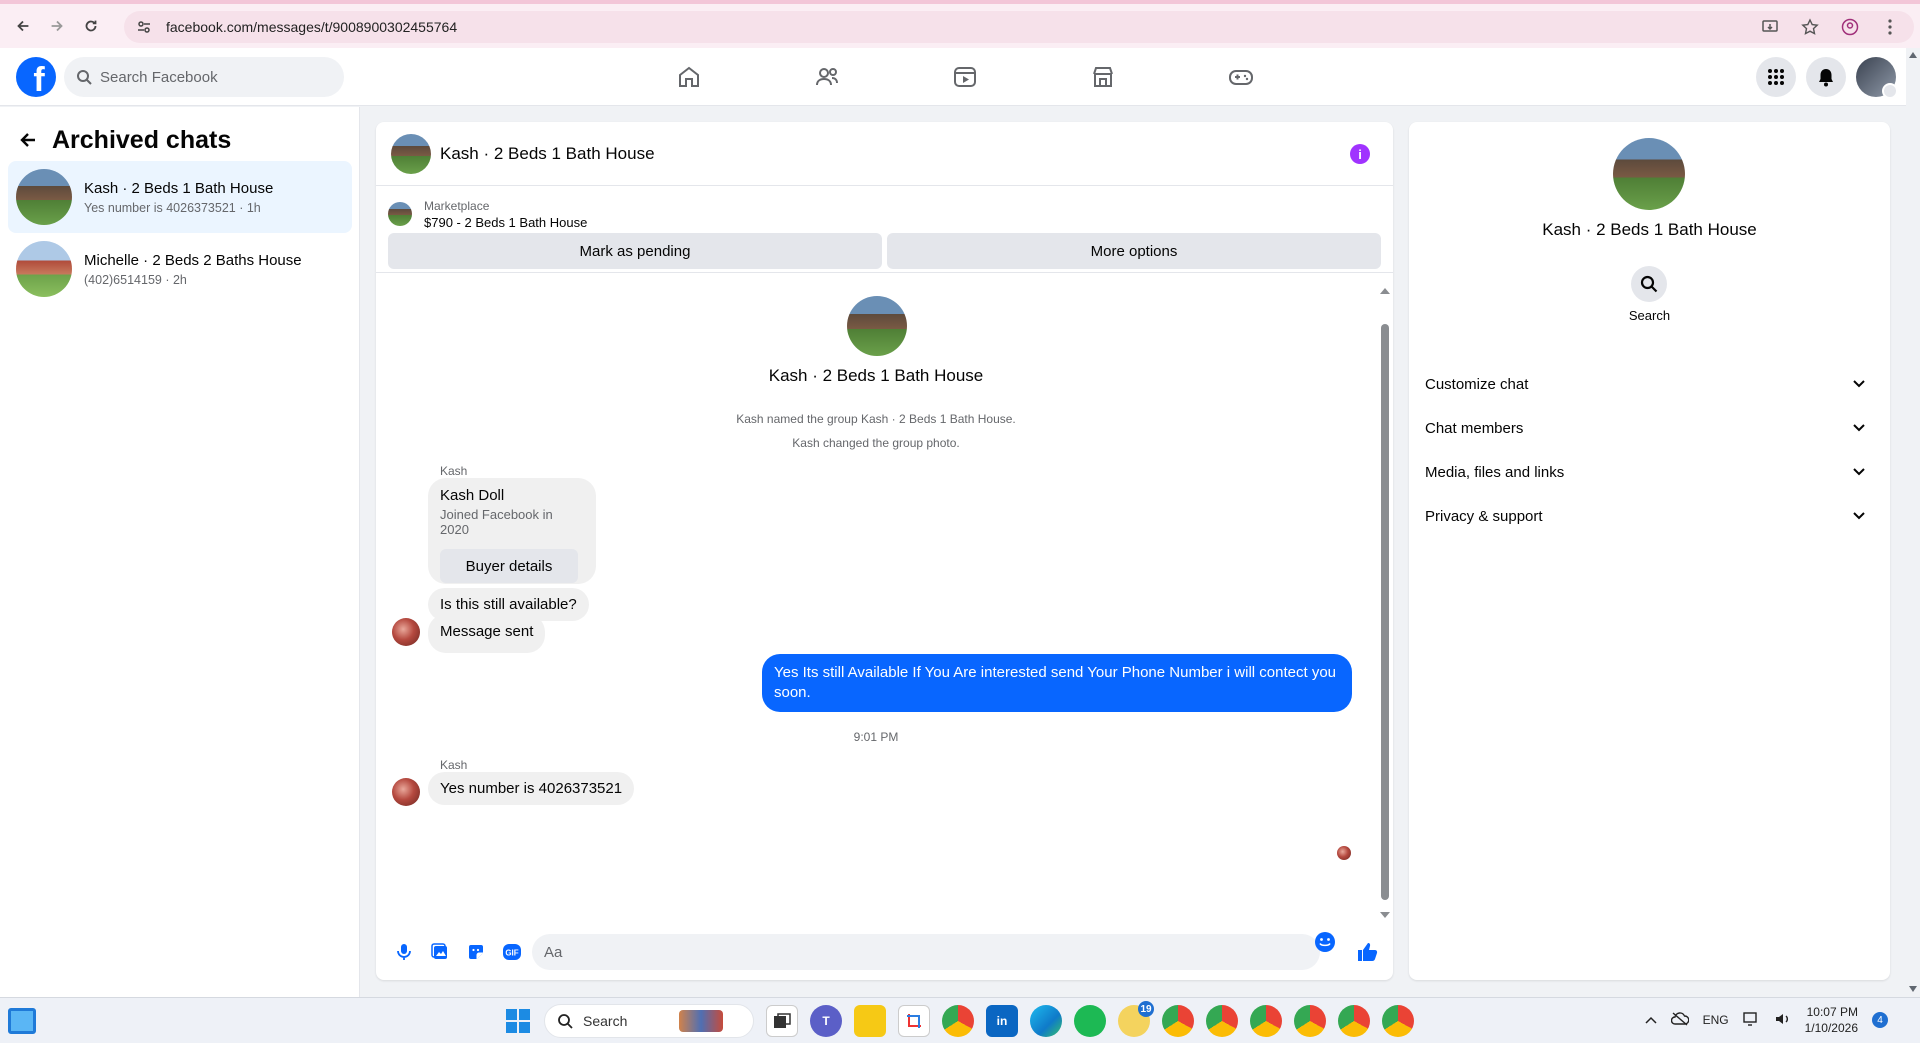 The image size is (1920, 1043). I want to click on message-composer: GIF Aa, so click(884, 952).